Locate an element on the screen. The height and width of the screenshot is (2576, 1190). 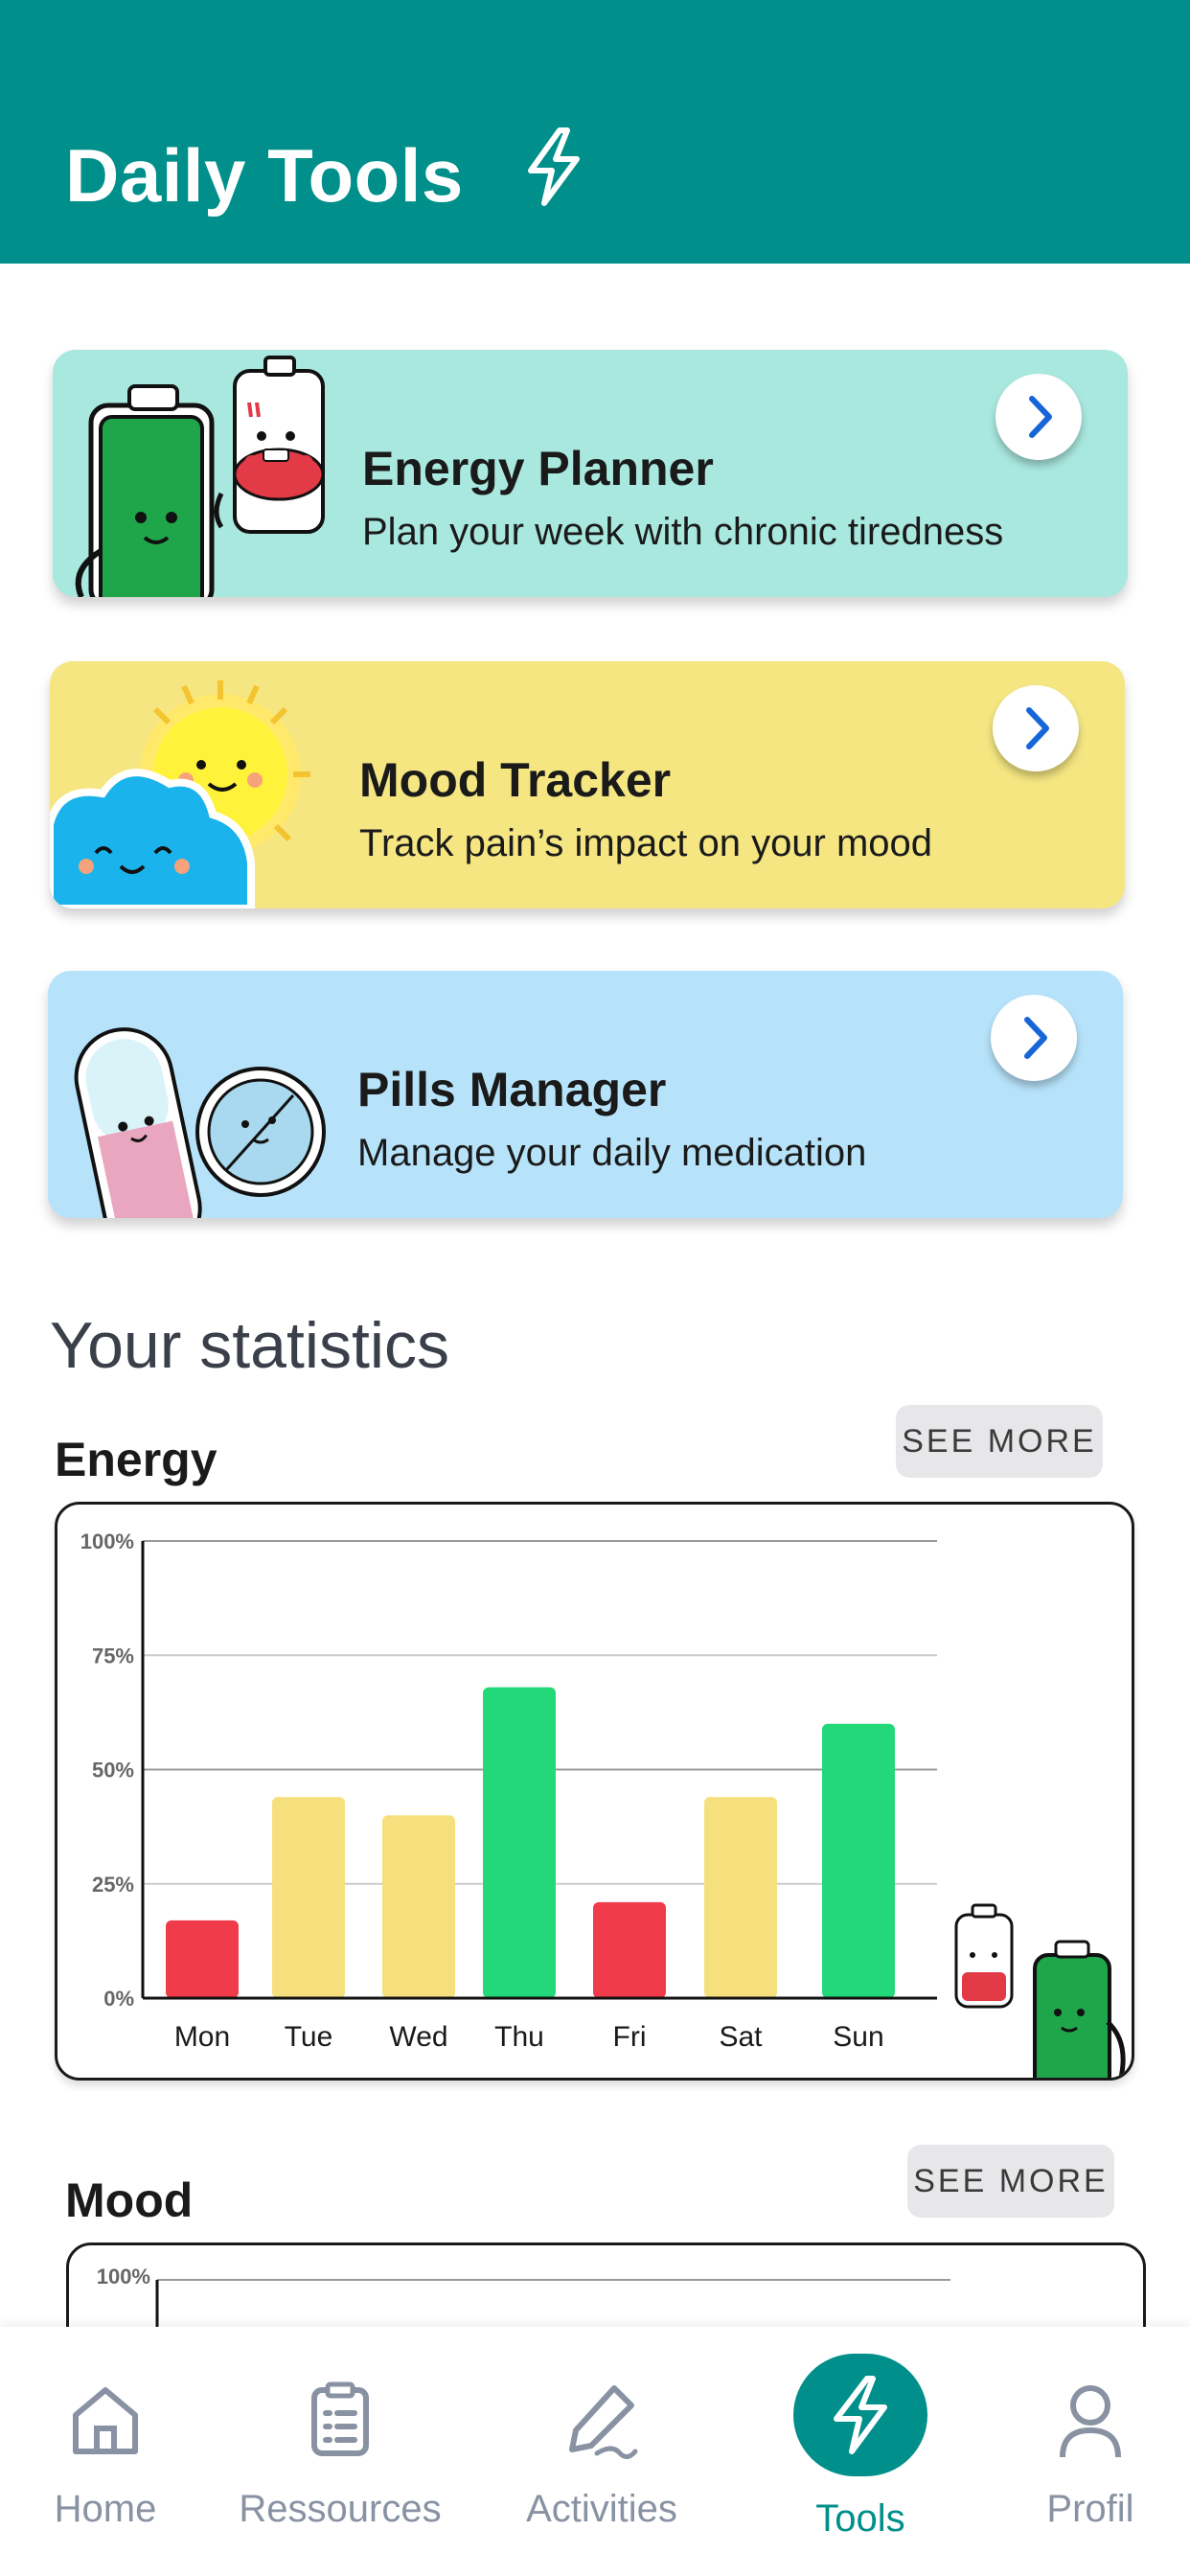
x-tick-label: Thu is located at coordinates (519, 2037).